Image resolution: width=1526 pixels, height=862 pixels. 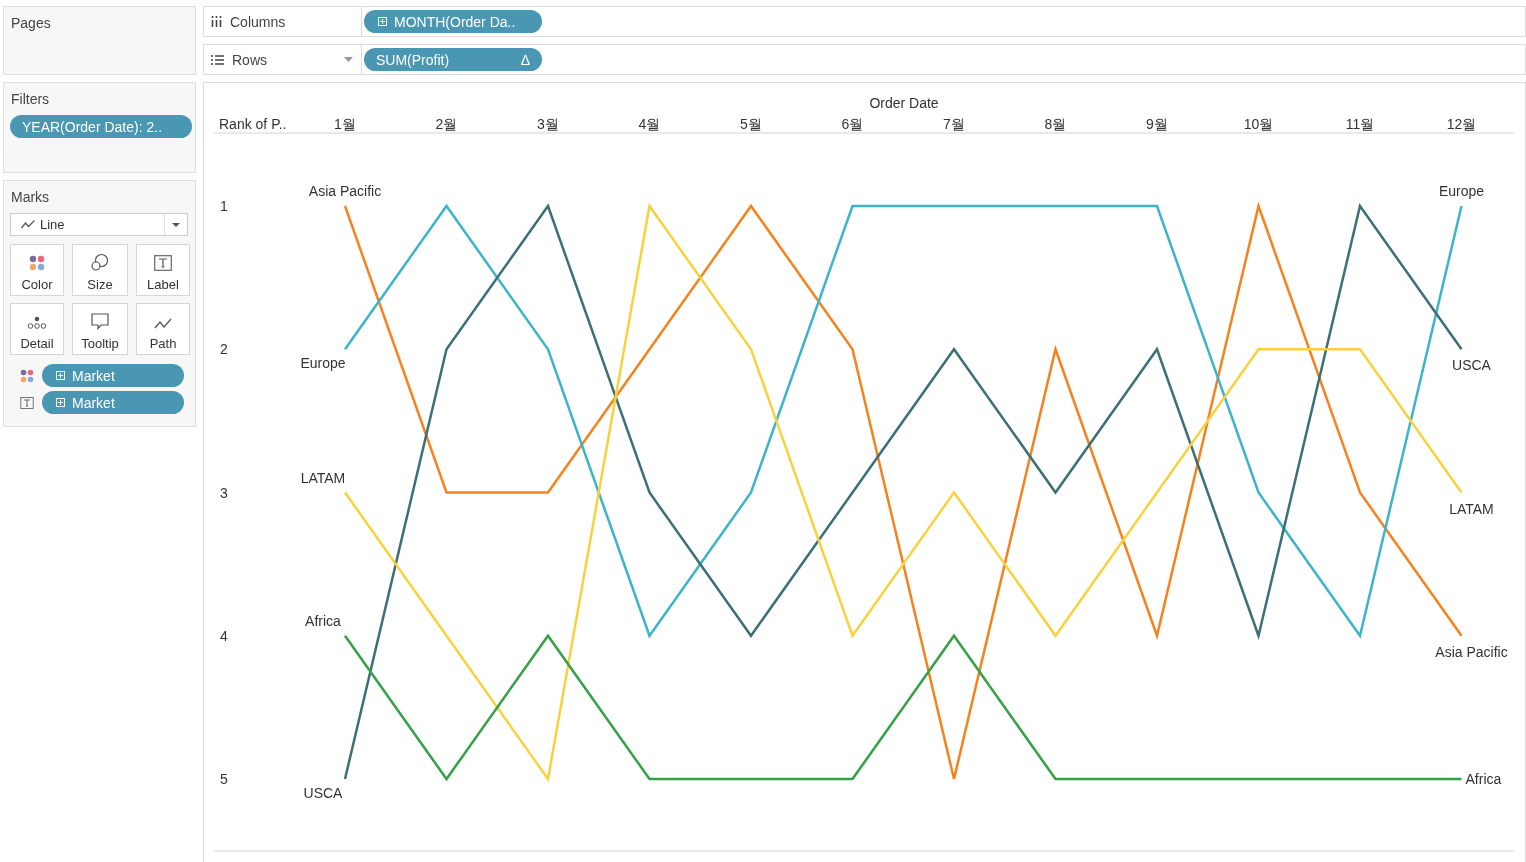 What do you see at coordinates (100, 321) in the screenshot?
I see `speech-bubble-icon` at bounding box center [100, 321].